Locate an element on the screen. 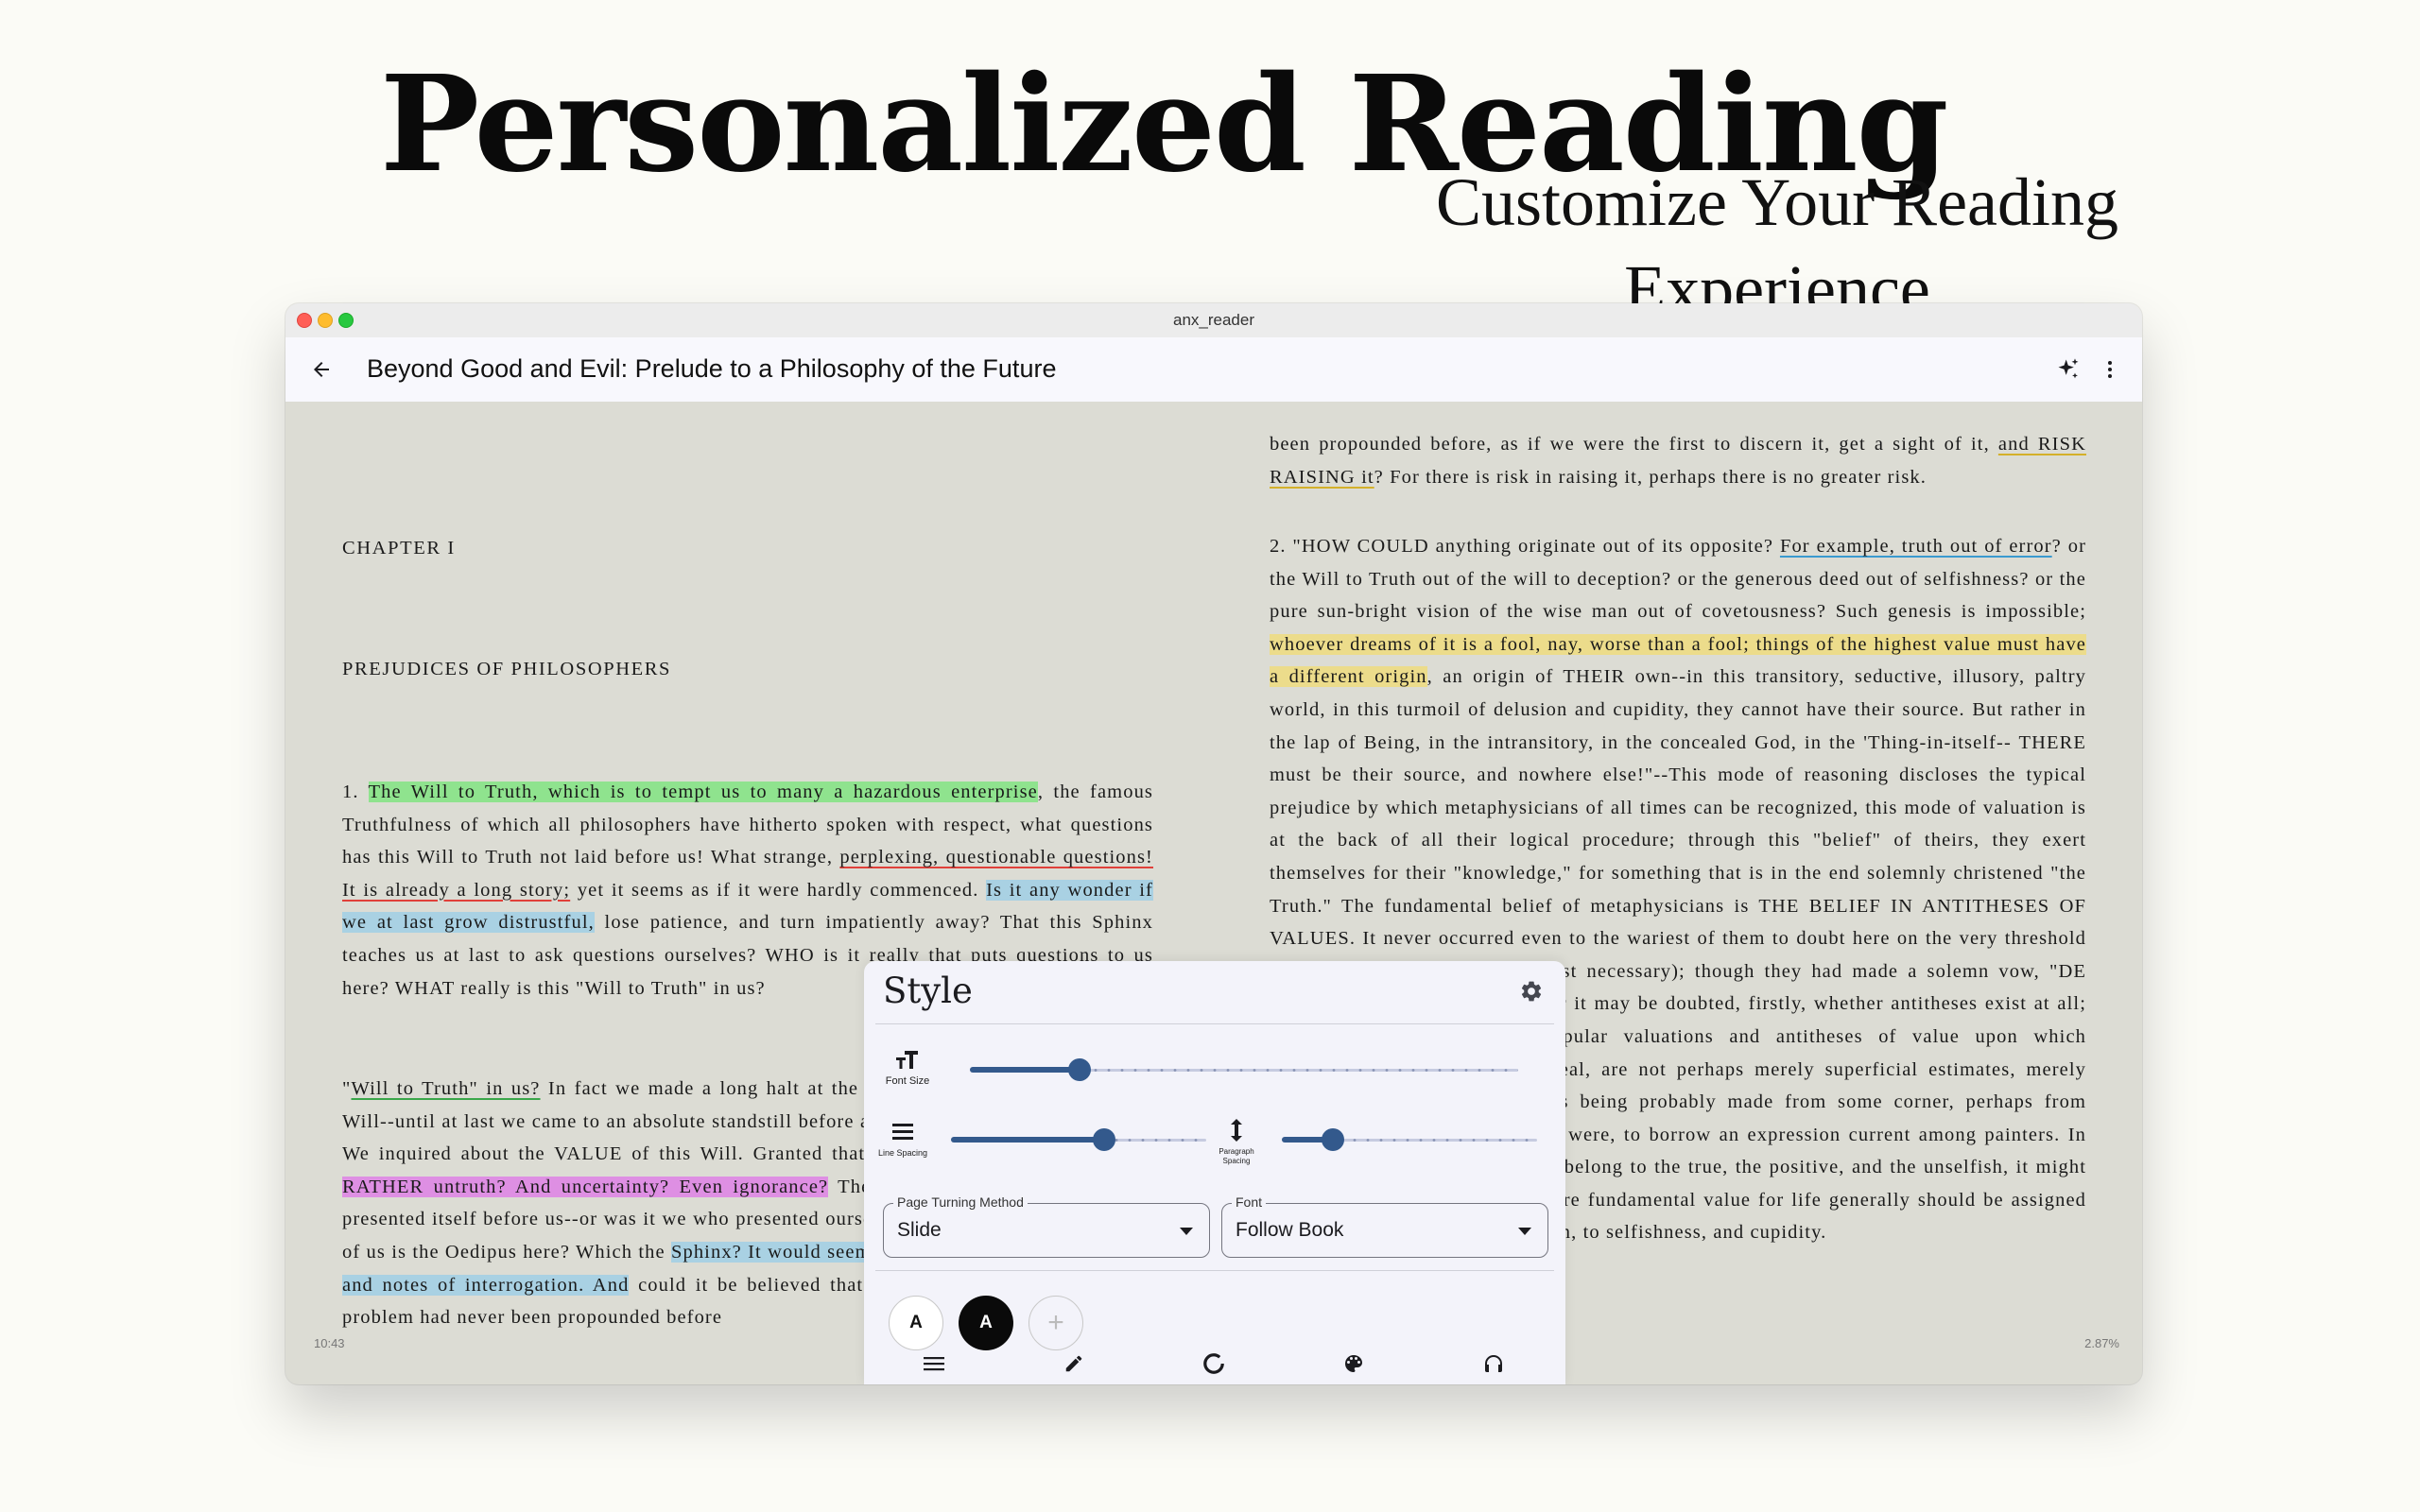 The height and width of the screenshot is (1512, 2420). toc-list-icon is located at coordinates (934, 1364).